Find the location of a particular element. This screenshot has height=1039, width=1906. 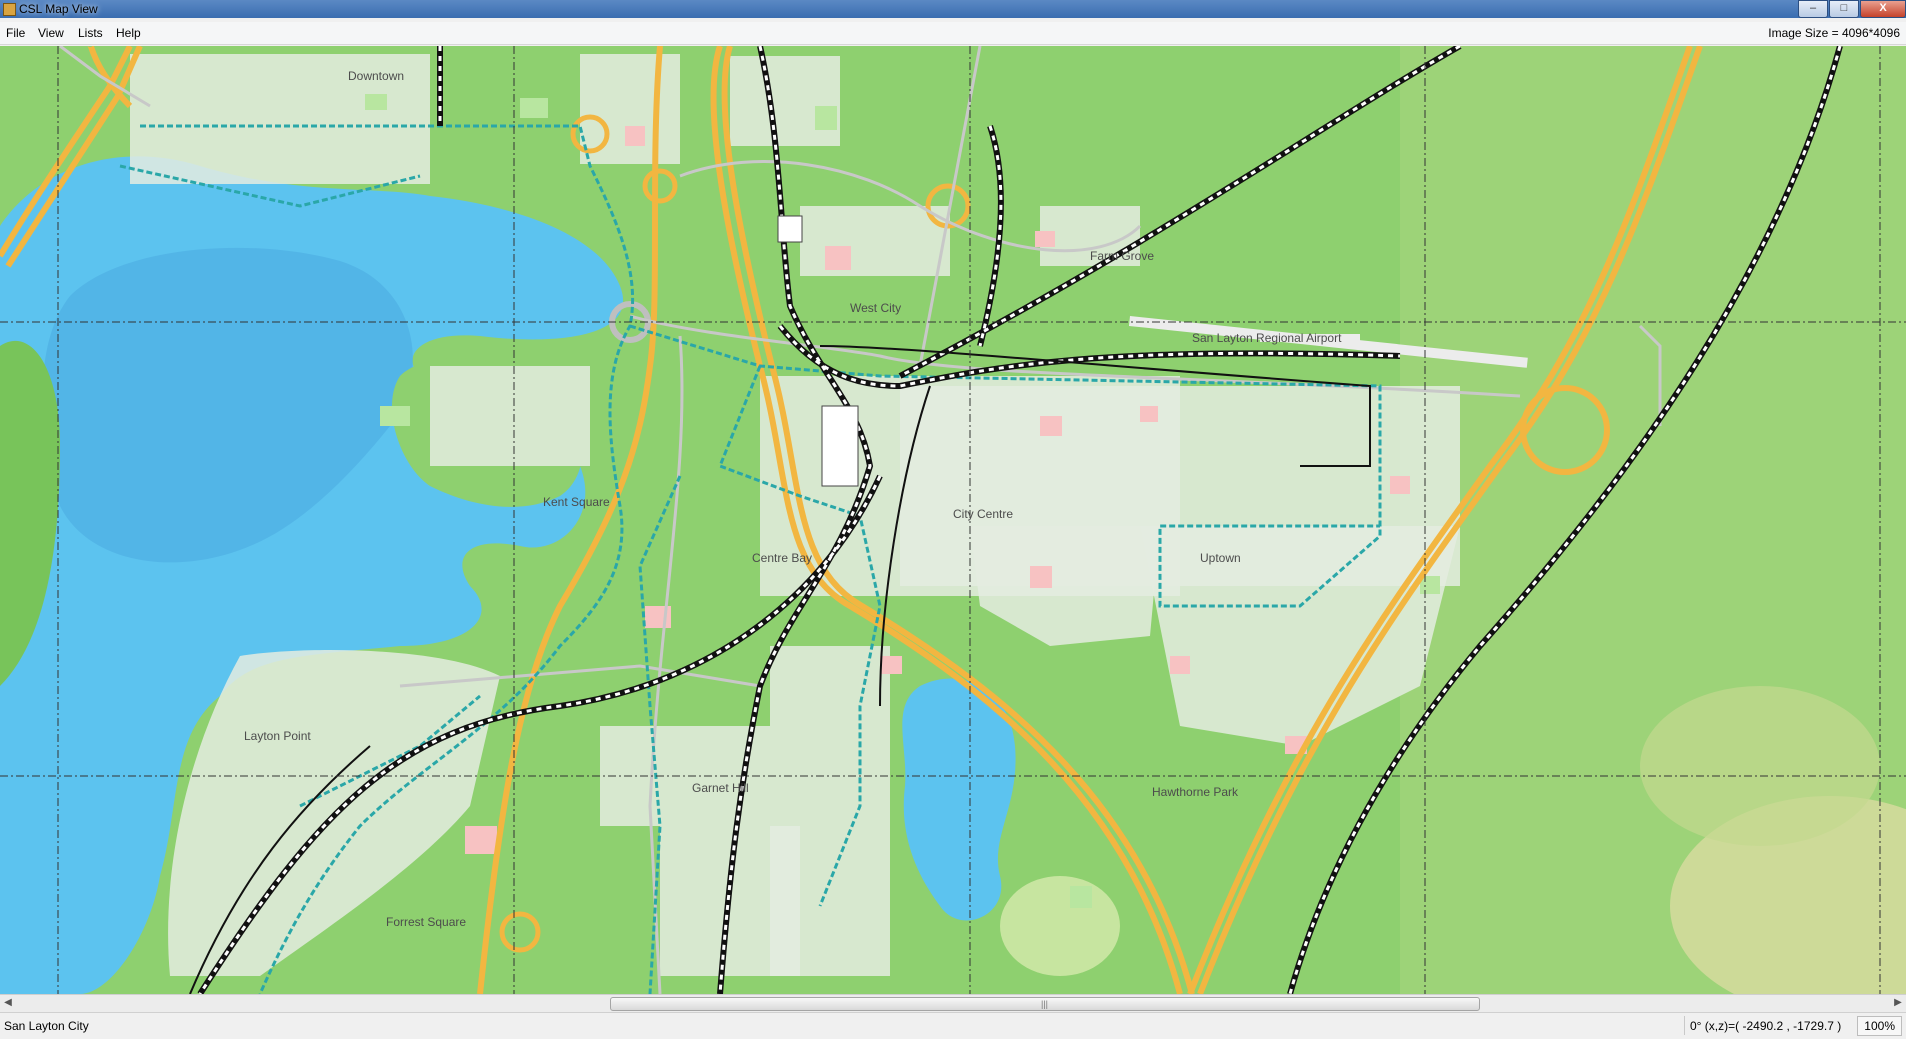

menu-view: View is located at coordinates (51, 33).